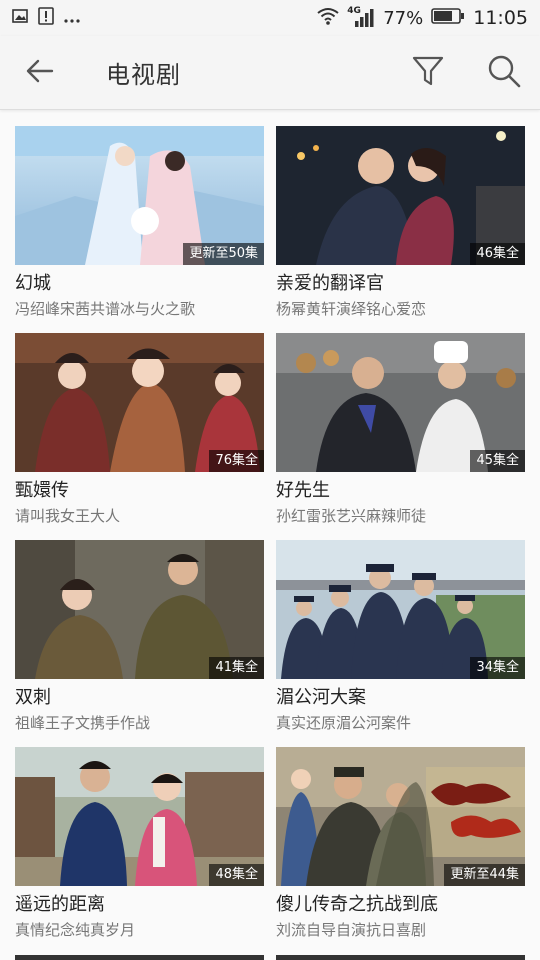  Describe the element at coordinates (403, 18) in the screenshot. I see `battery-percent: 77%` at that location.